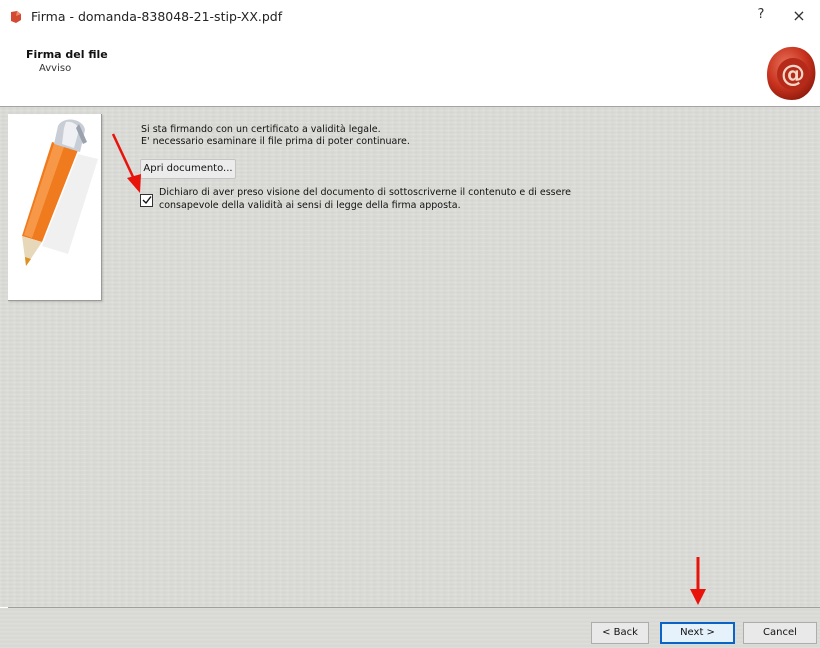  Describe the element at coordinates (55, 68) in the screenshot. I see `page-subtitle: Avviso` at that location.